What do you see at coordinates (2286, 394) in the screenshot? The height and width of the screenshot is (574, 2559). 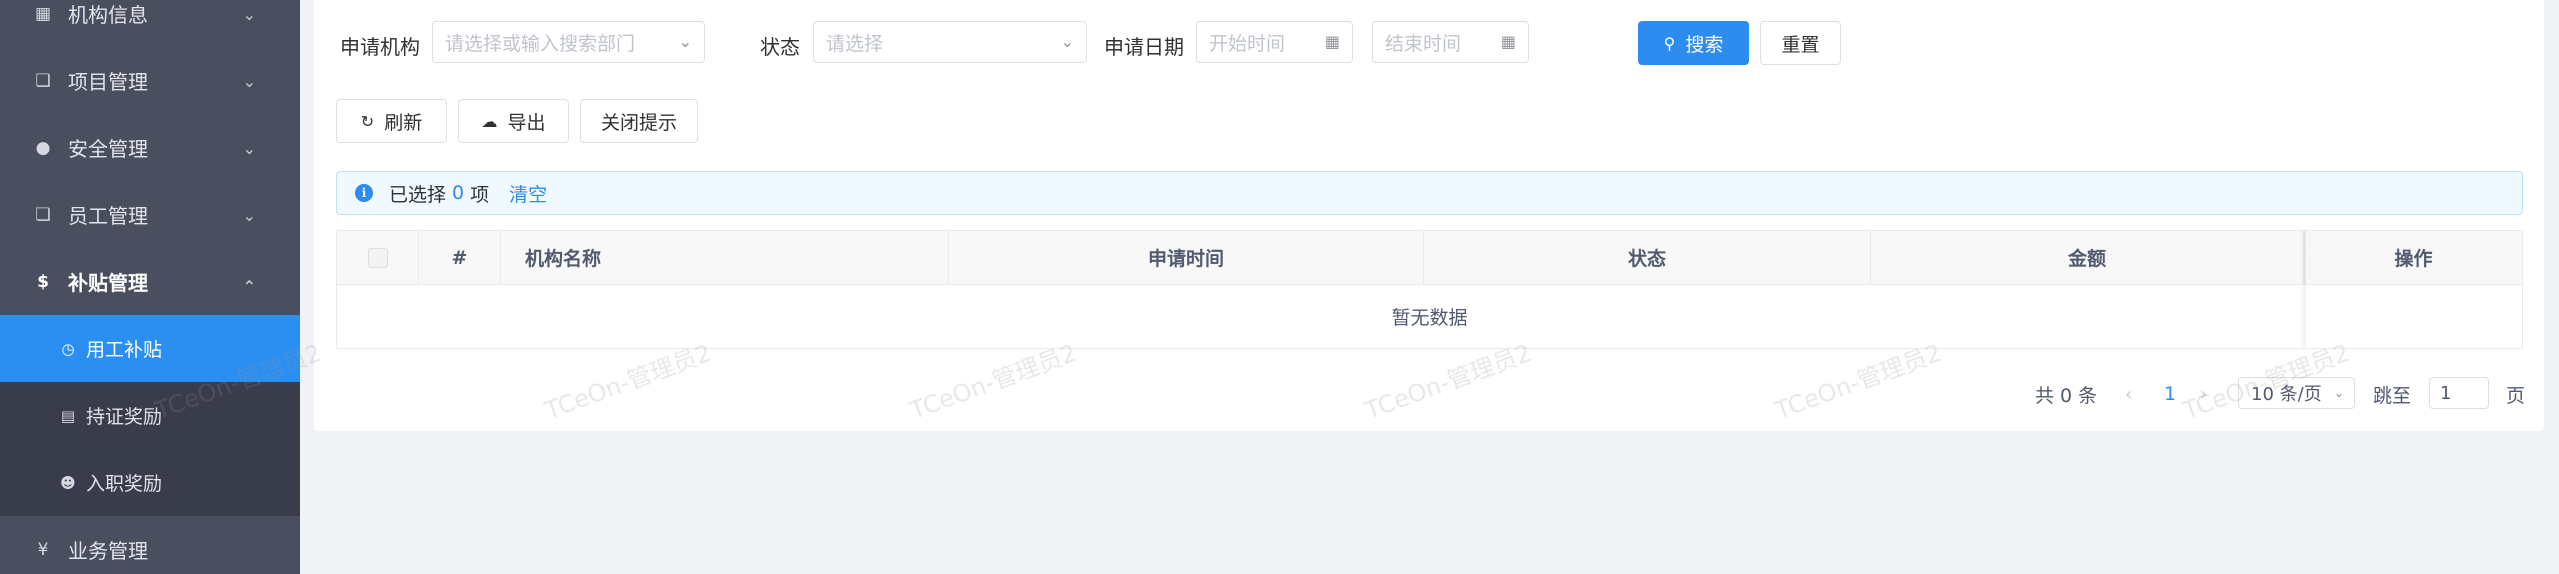 I see `page-size-value: 10 条/页` at bounding box center [2286, 394].